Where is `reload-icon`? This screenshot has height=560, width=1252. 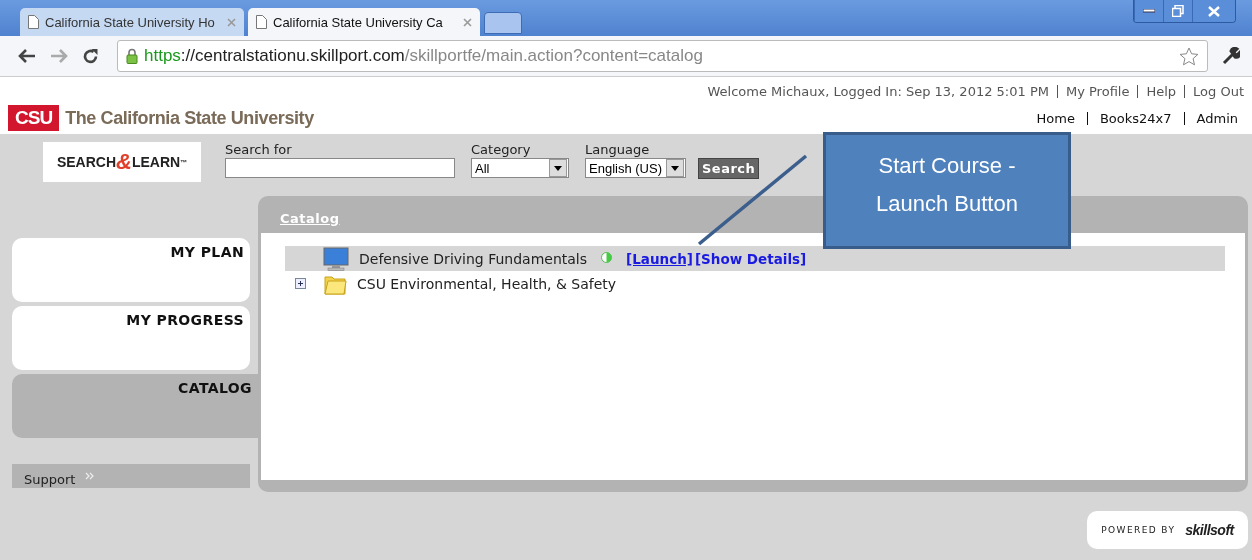 reload-icon is located at coordinates (90, 56).